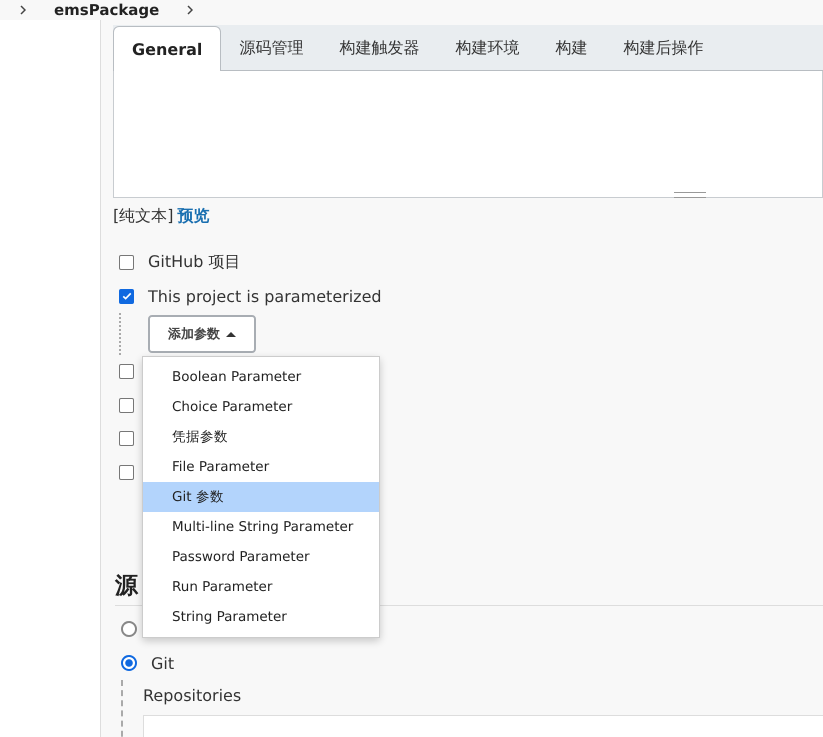 This screenshot has width=823, height=737. Describe the element at coordinates (261, 497) in the screenshot. I see `menu-item: Git 参数` at that location.